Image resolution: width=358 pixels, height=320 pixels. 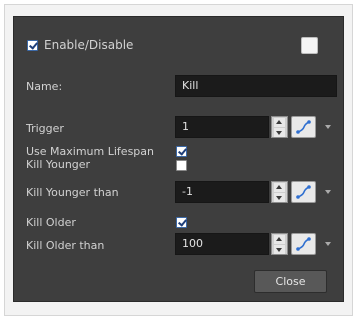 I want to click on color-swatch-box, so click(x=309, y=45).